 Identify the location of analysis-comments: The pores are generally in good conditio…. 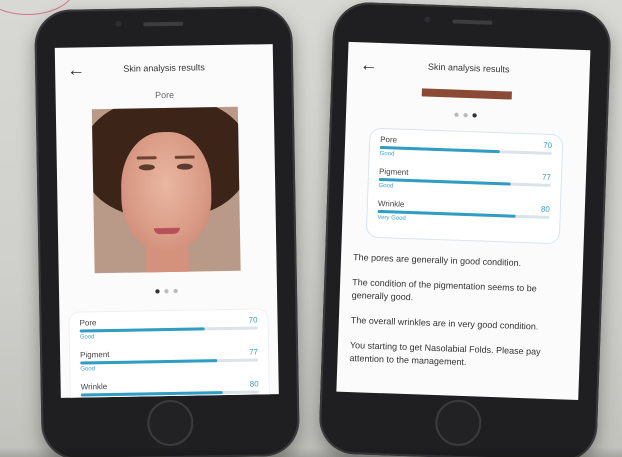
(460, 305).